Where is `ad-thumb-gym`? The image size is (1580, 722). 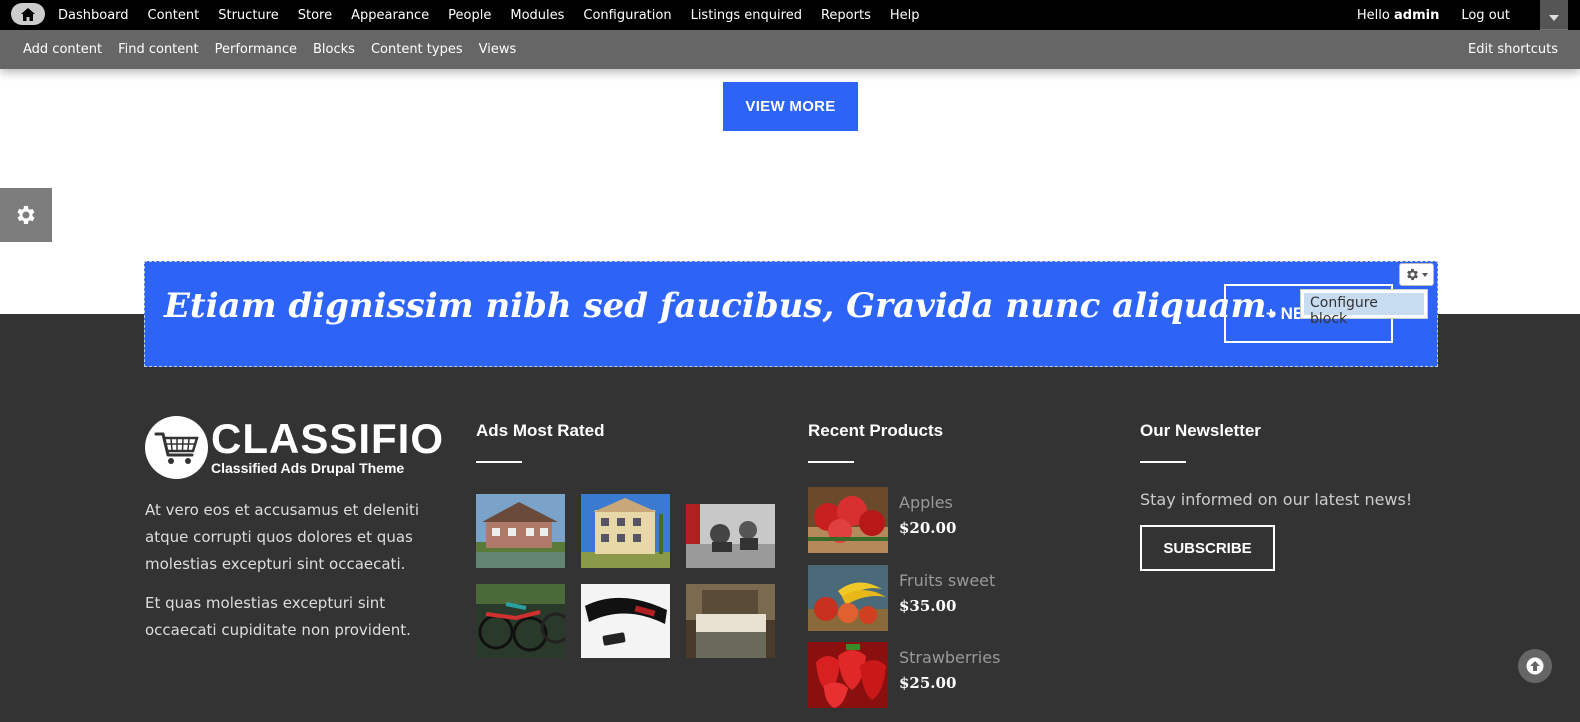
ad-thumb-gym is located at coordinates (730, 531).